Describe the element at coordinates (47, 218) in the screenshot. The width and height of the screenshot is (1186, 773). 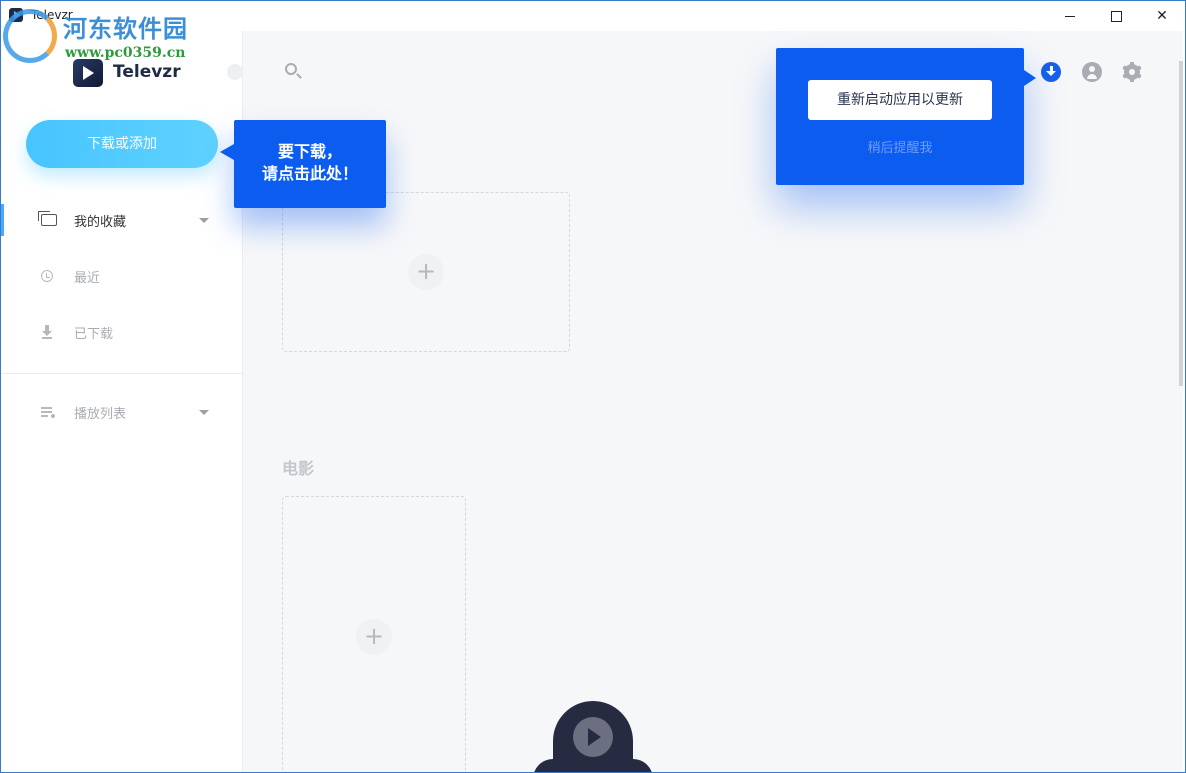
I see `folder-icon` at that location.